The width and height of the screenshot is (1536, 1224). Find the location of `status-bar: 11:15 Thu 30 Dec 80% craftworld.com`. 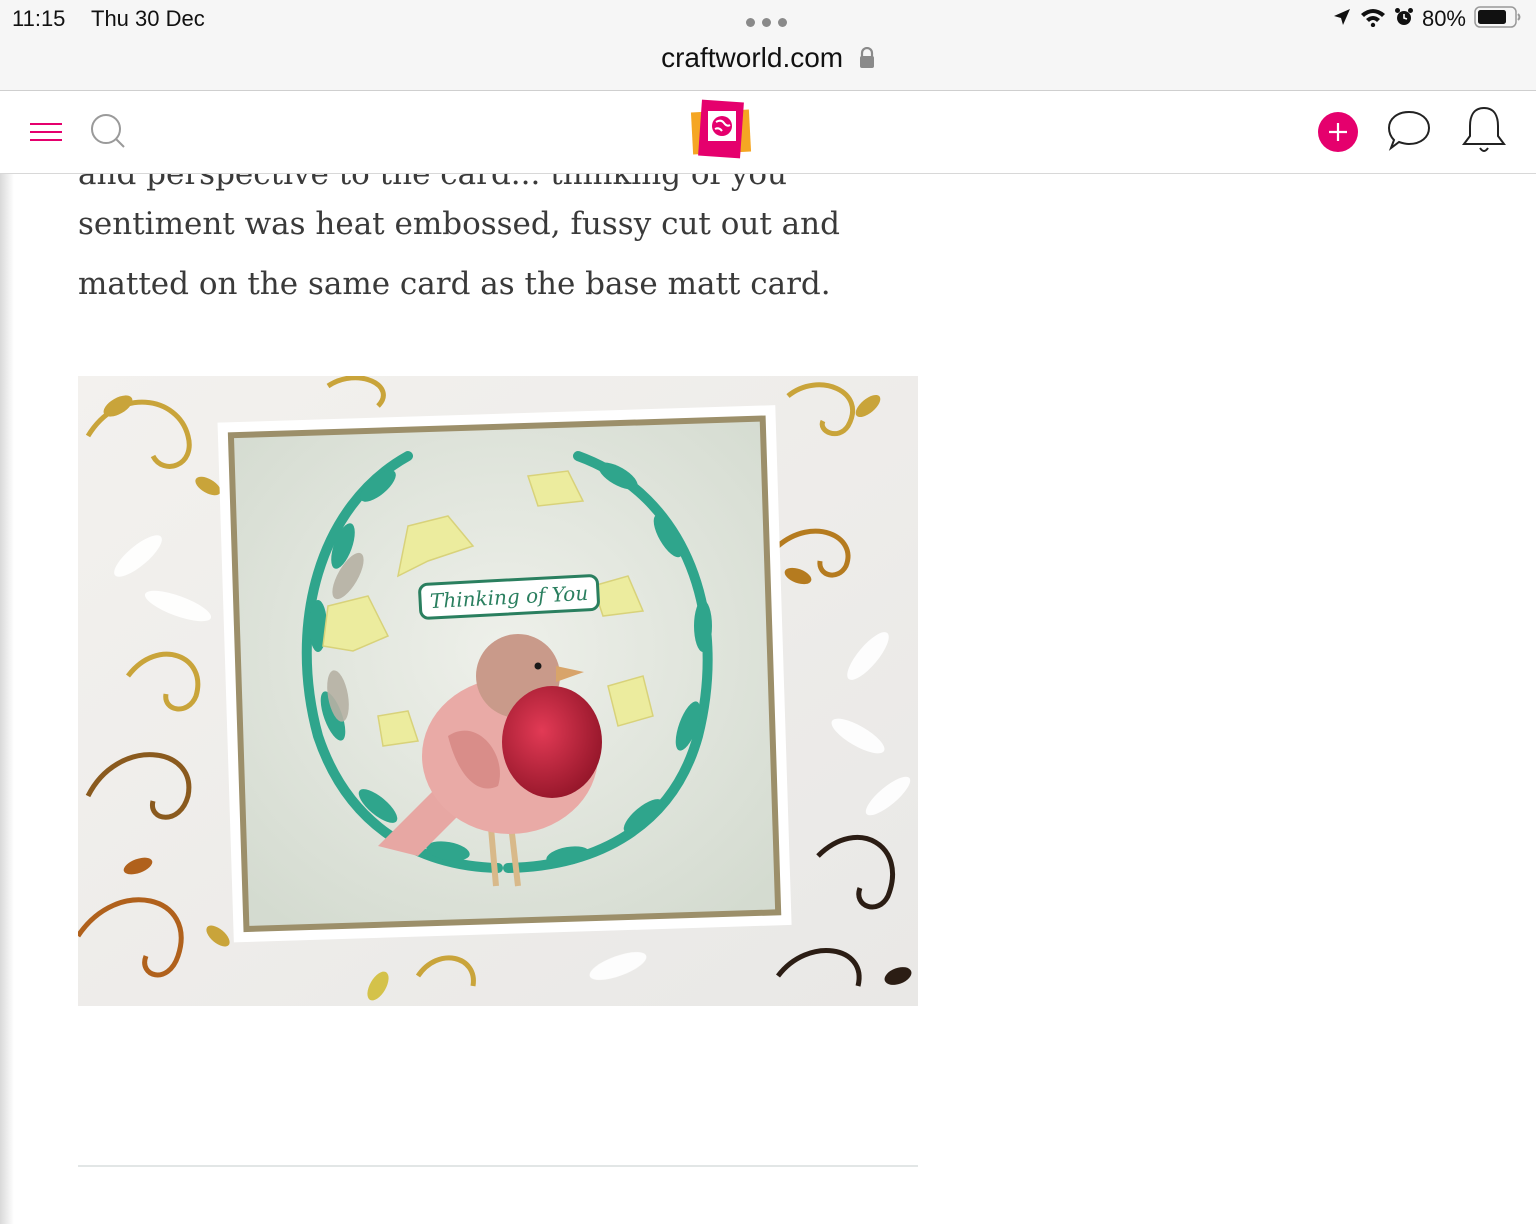

status-bar: 11:15 Thu 30 Dec 80% craftworld.com is located at coordinates (768, 45).